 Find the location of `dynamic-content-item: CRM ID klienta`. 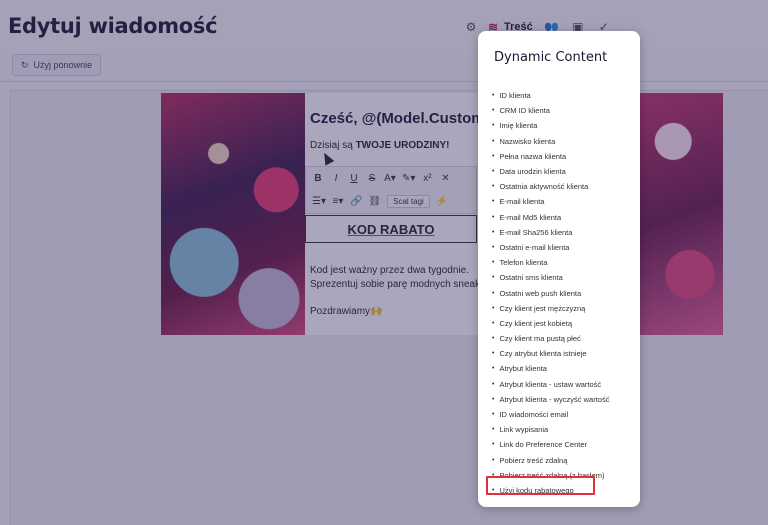

dynamic-content-item: CRM ID klienta is located at coordinates (563, 110).